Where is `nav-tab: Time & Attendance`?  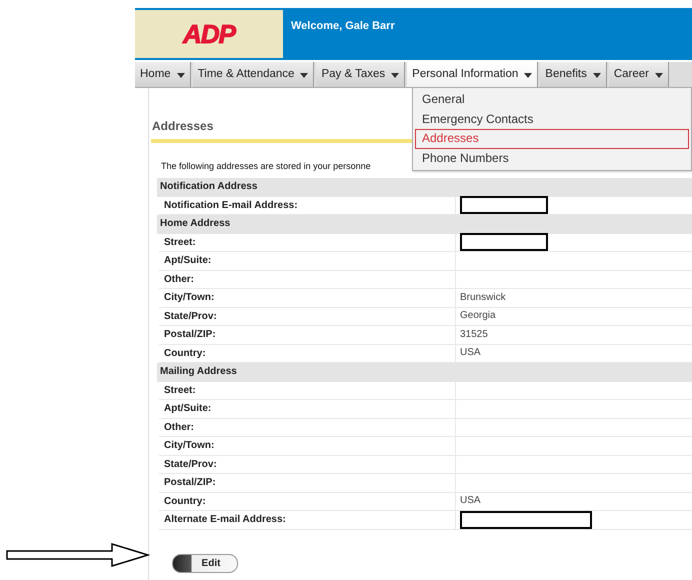
nav-tab: Time & Attendance is located at coordinates (253, 74).